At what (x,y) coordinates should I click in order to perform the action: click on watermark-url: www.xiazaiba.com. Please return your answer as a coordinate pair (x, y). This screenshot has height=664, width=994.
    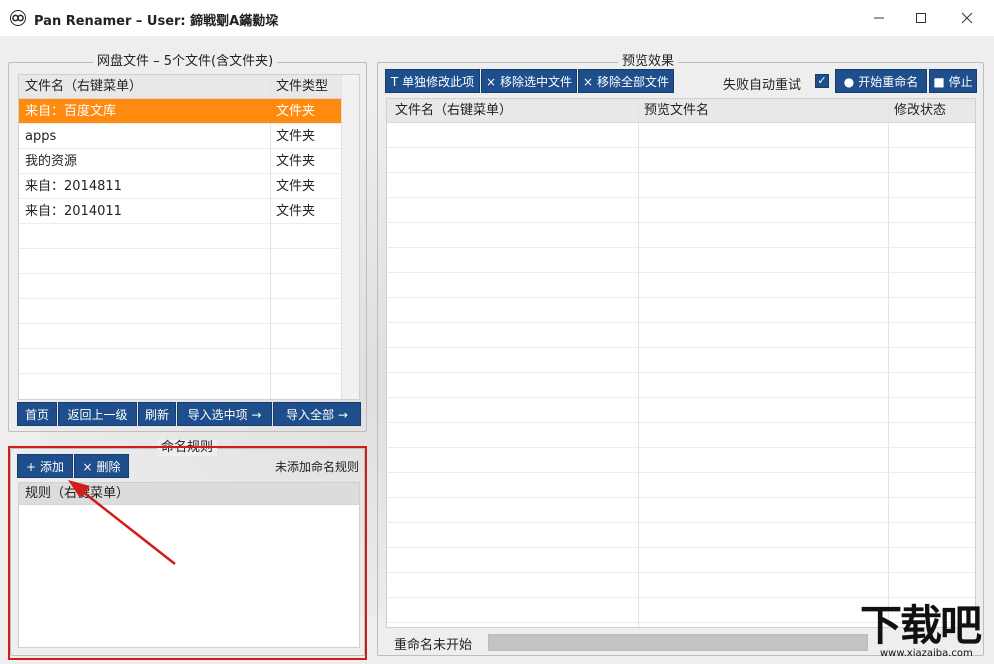
    Looking at the image, I should click on (926, 653).